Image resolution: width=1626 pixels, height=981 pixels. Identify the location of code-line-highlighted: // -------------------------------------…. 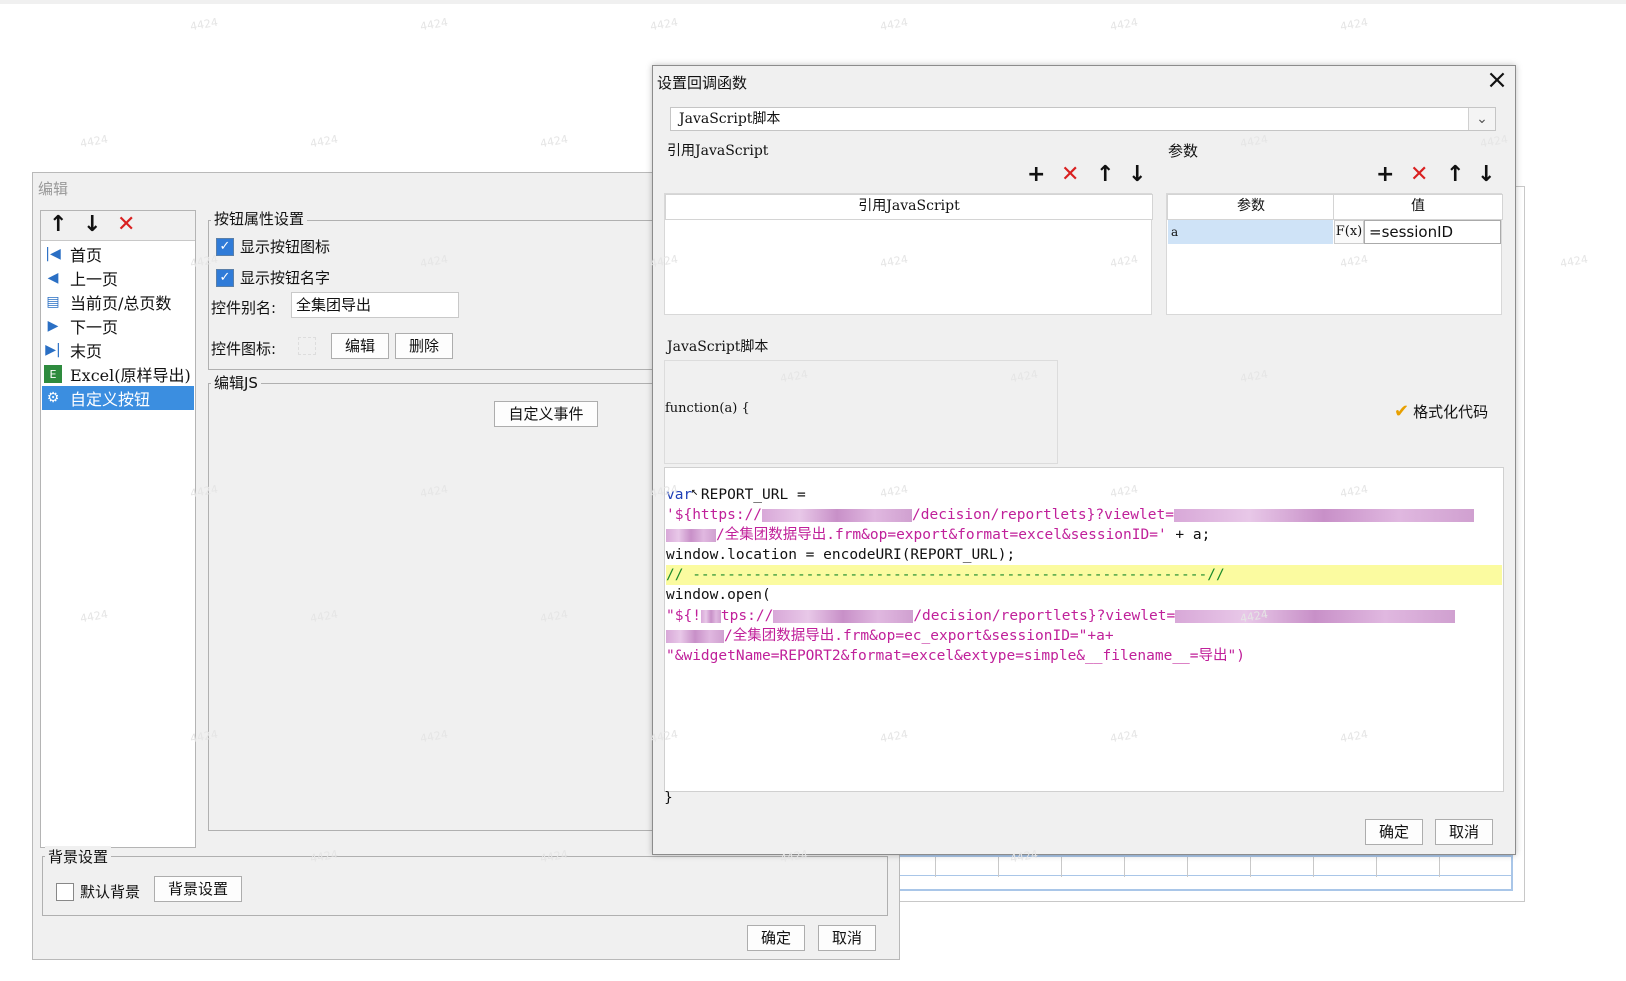
(1084, 575).